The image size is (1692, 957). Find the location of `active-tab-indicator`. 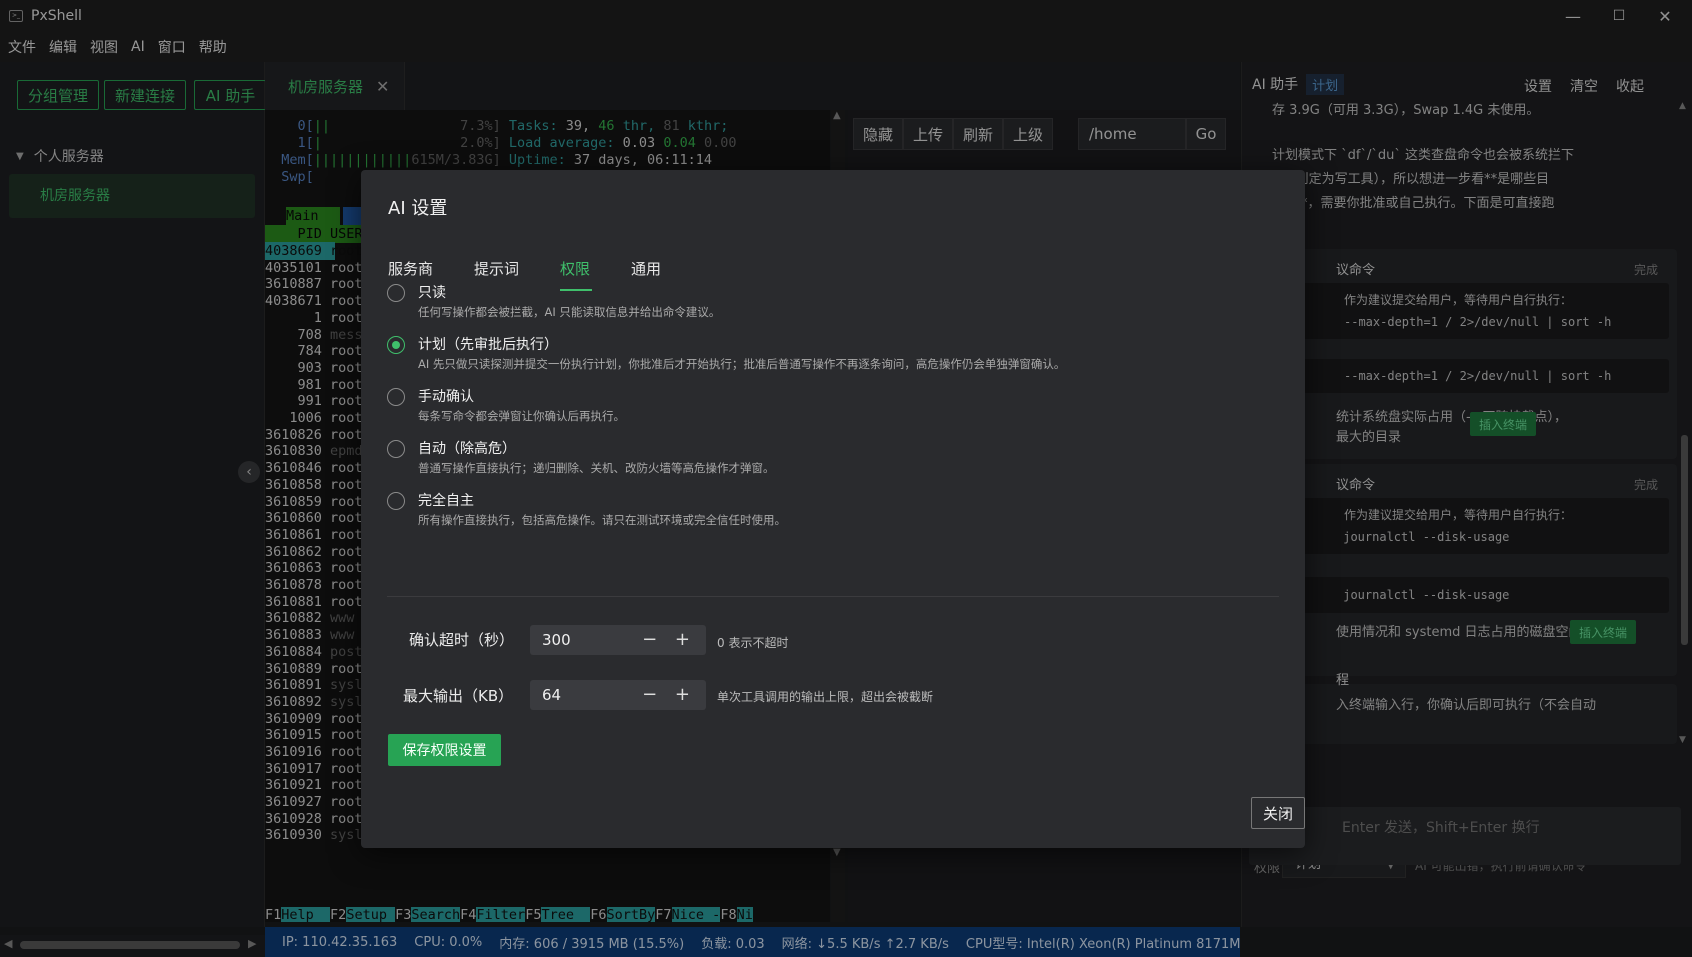

active-tab-indicator is located at coordinates (576, 290).